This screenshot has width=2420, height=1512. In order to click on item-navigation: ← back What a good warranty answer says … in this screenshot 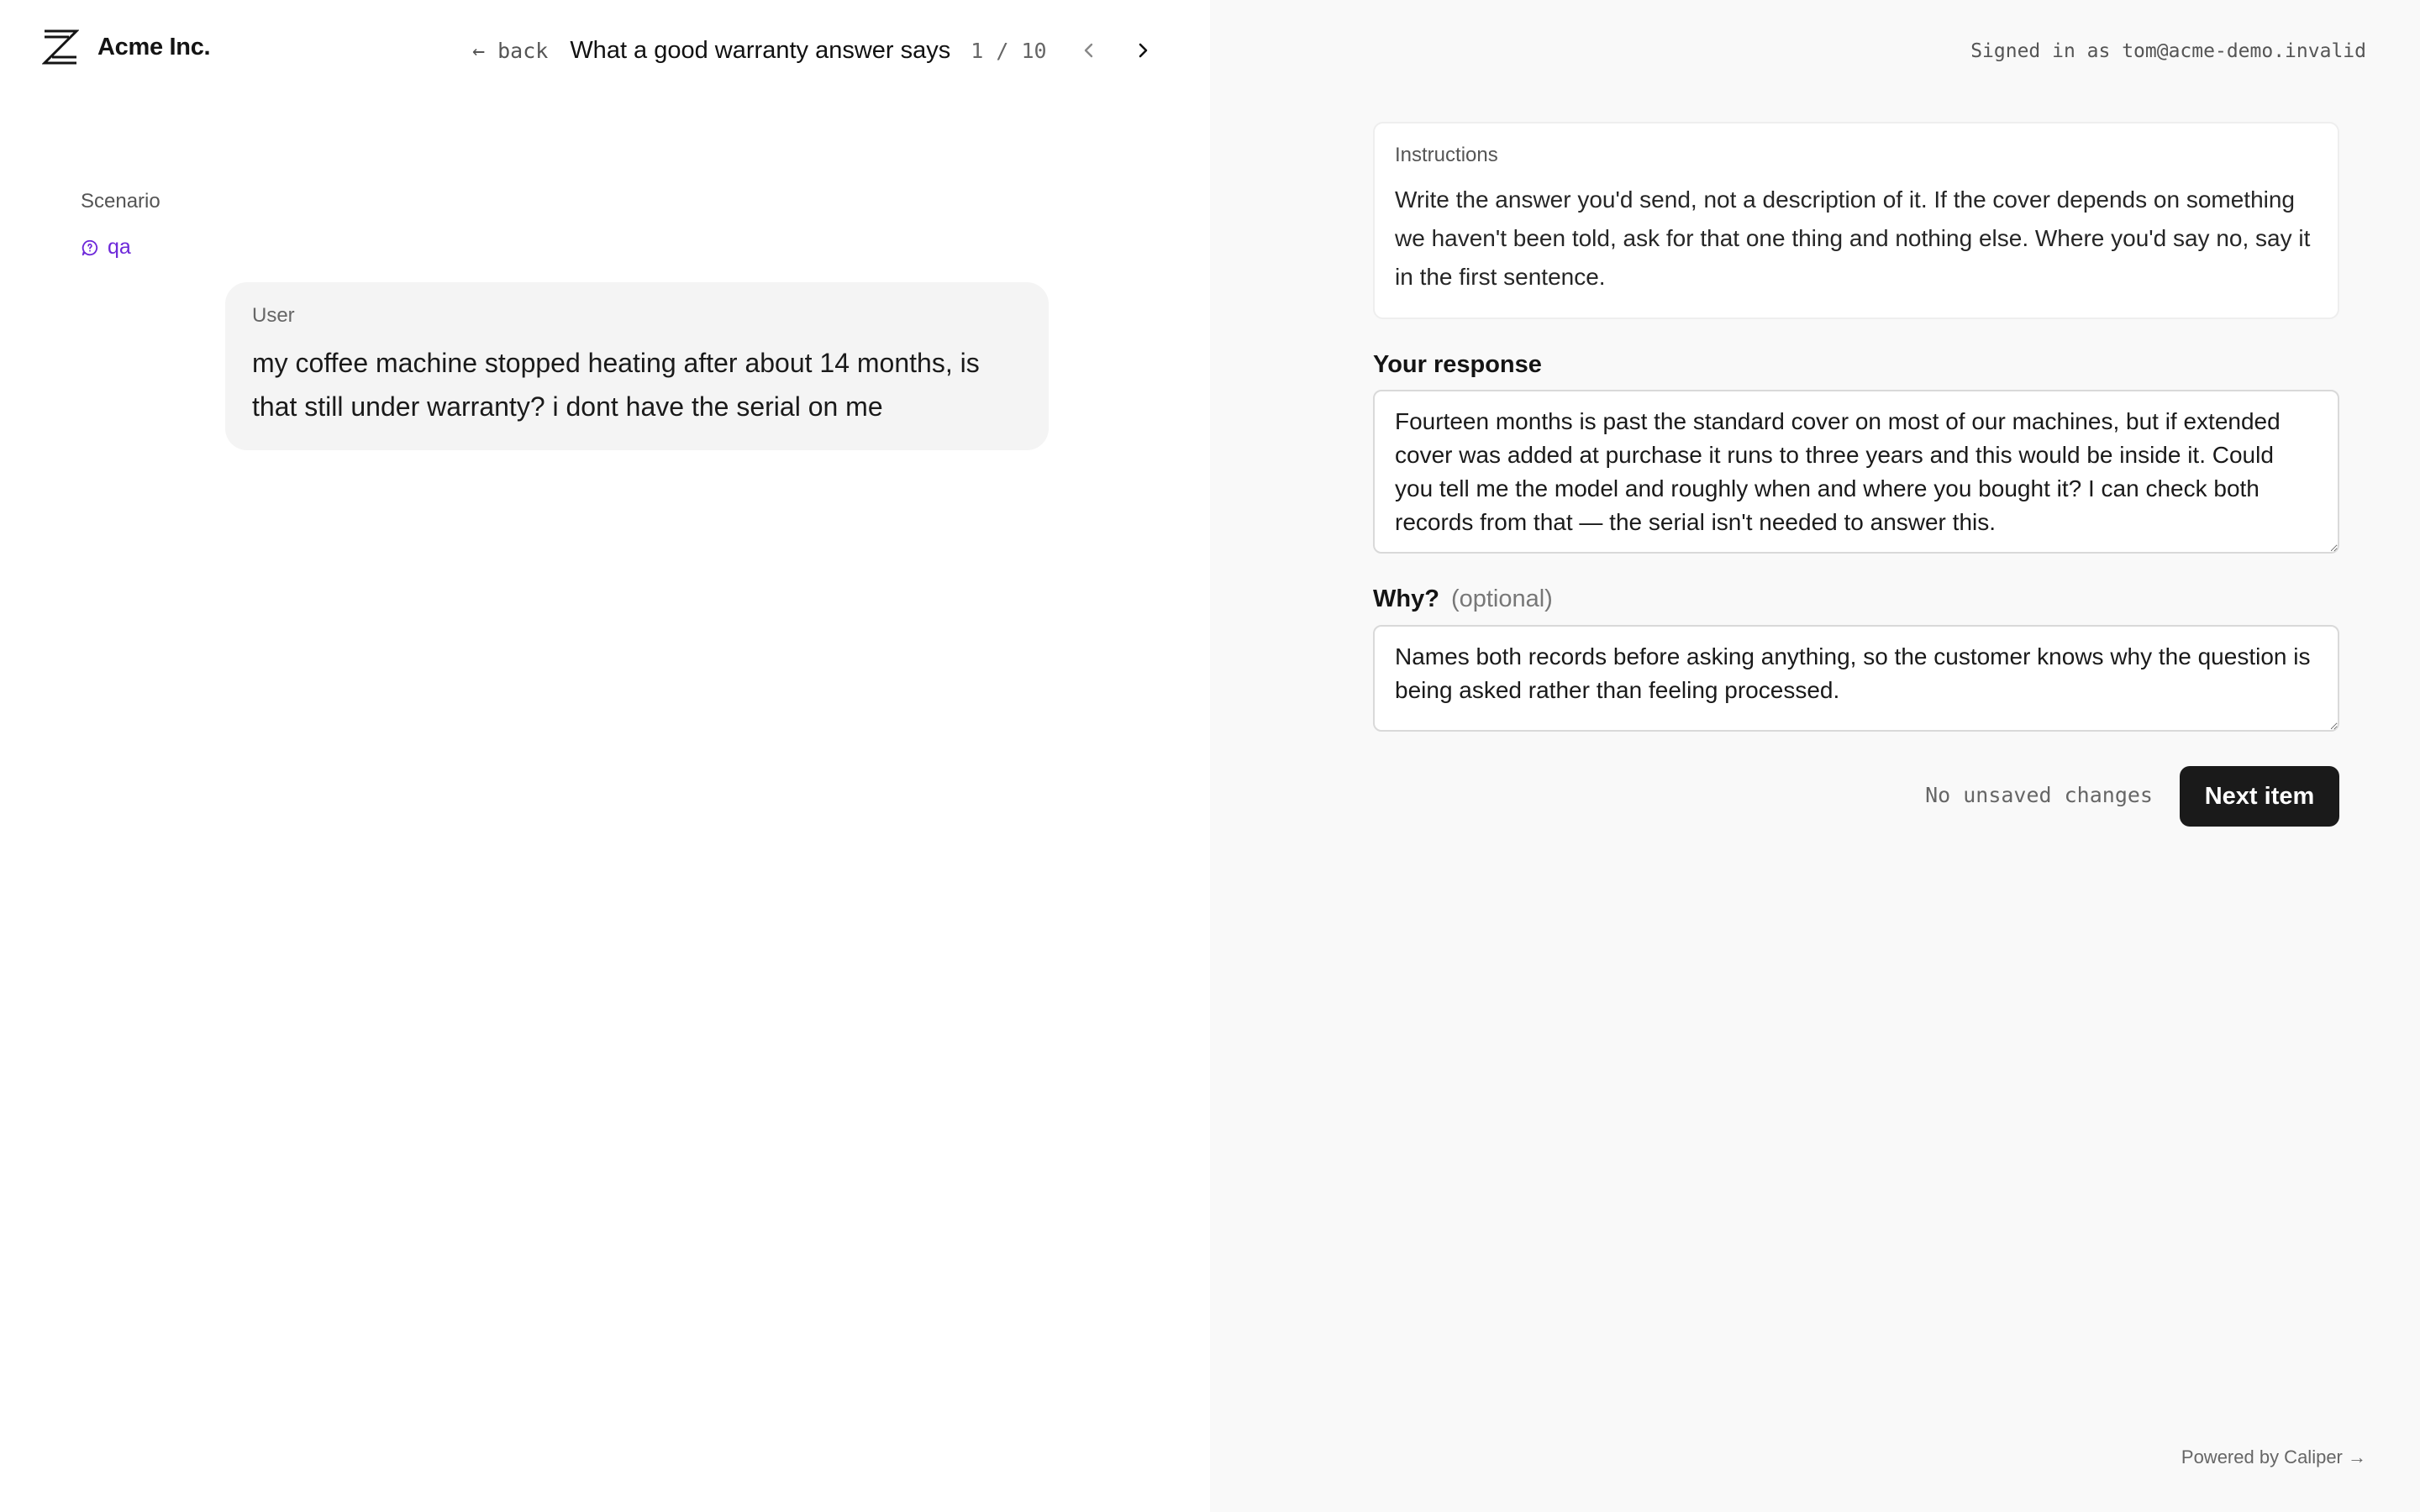, I will do `click(816, 50)`.